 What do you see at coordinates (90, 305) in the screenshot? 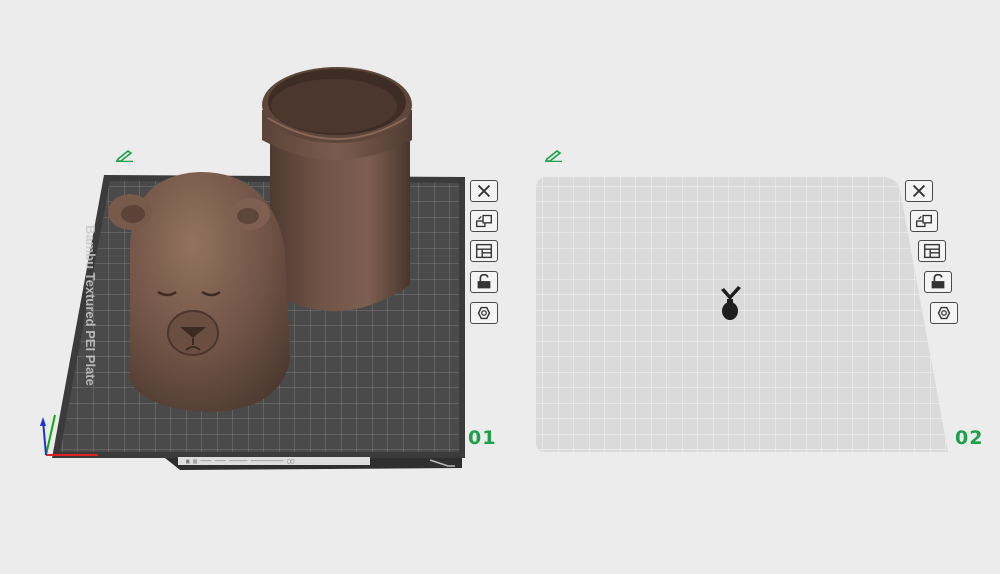
I see `plate-type-label: Bambu Textured PEI Plate` at bounding box center [90, 305].